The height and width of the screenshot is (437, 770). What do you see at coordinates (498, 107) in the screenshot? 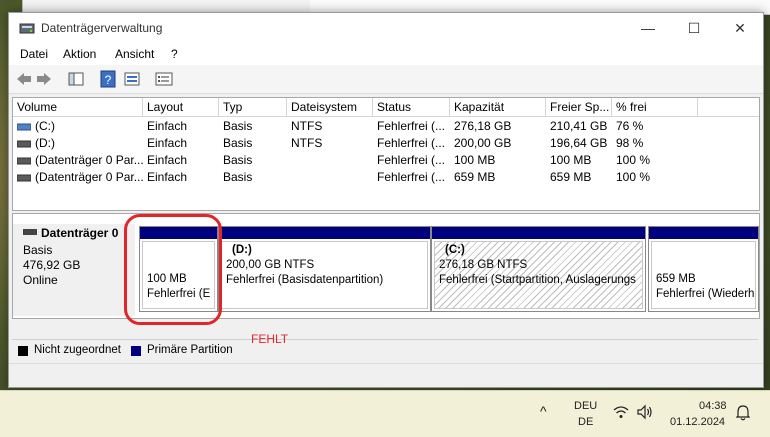
I see `col-kapazitaet: Kapazität` at bounding box center [498, 107].